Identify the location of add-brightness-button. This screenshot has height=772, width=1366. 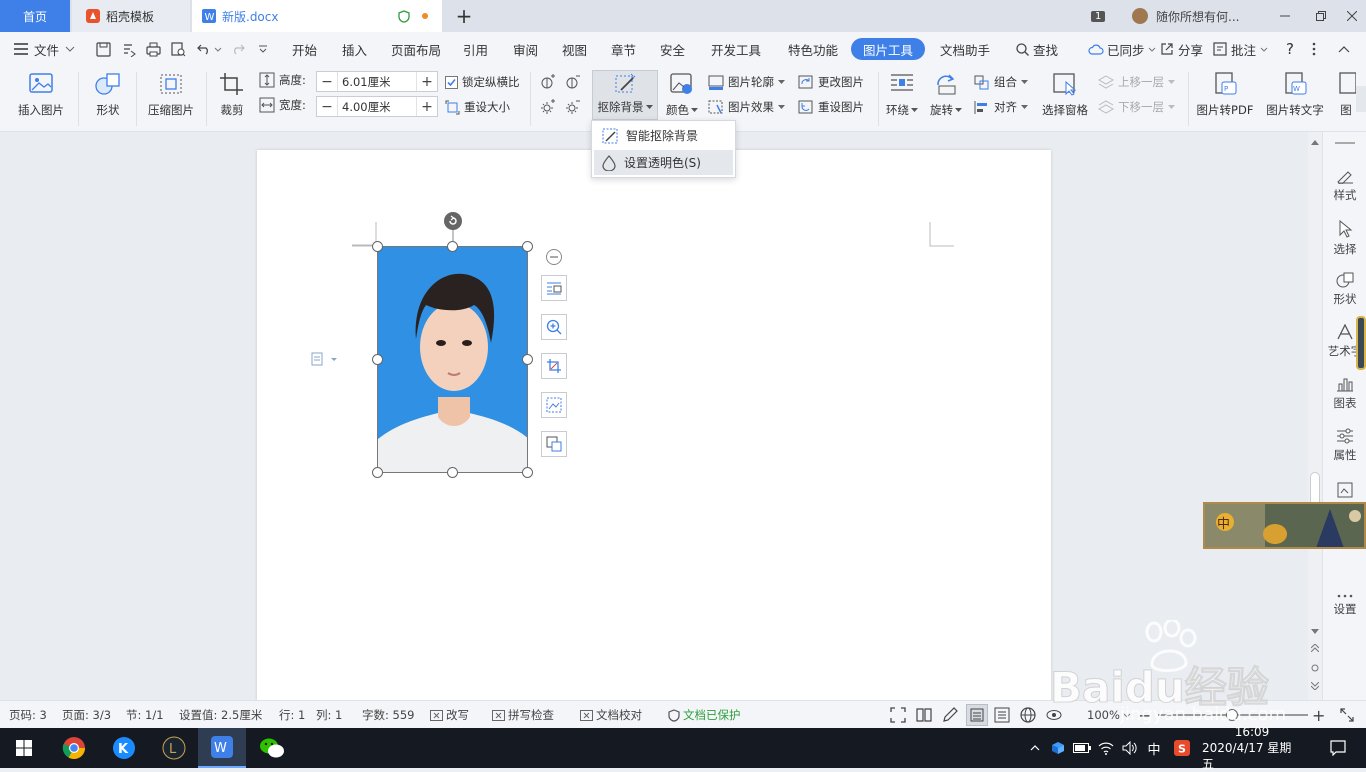
(548, 107).